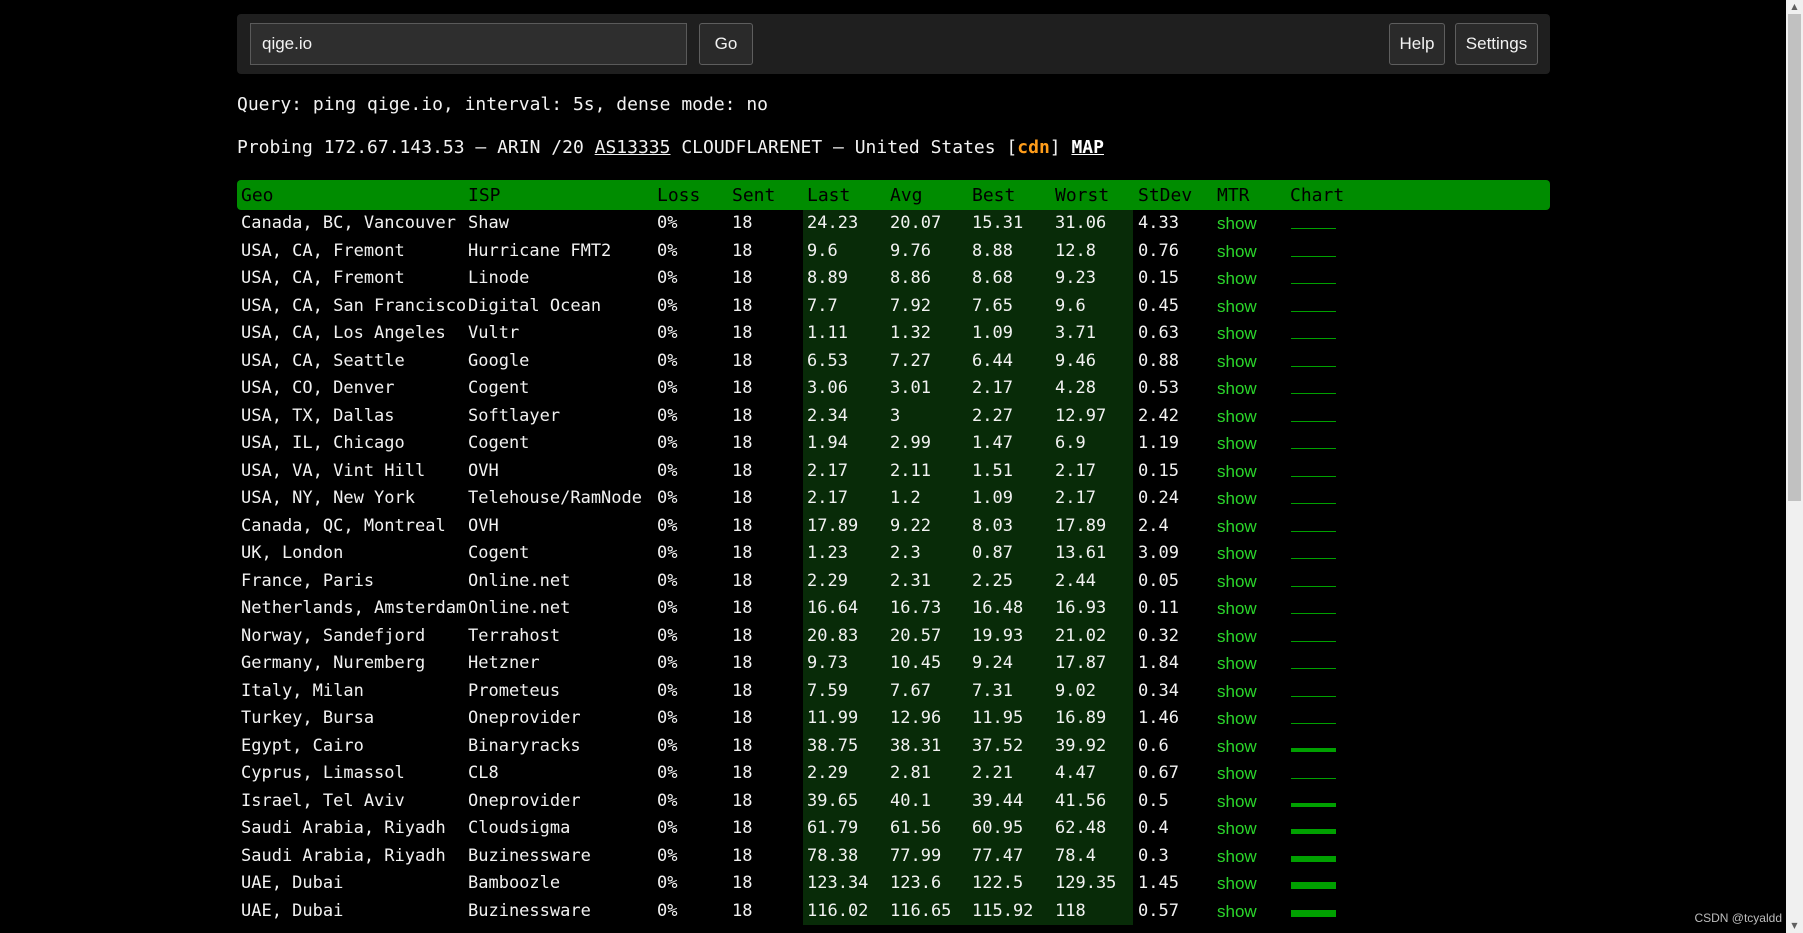 The height and width of the screenshot is (933, 1803). Describe the element at coordinates (1081, 415) in the screenshot. I see `cell-worst: 12.97` at that location.